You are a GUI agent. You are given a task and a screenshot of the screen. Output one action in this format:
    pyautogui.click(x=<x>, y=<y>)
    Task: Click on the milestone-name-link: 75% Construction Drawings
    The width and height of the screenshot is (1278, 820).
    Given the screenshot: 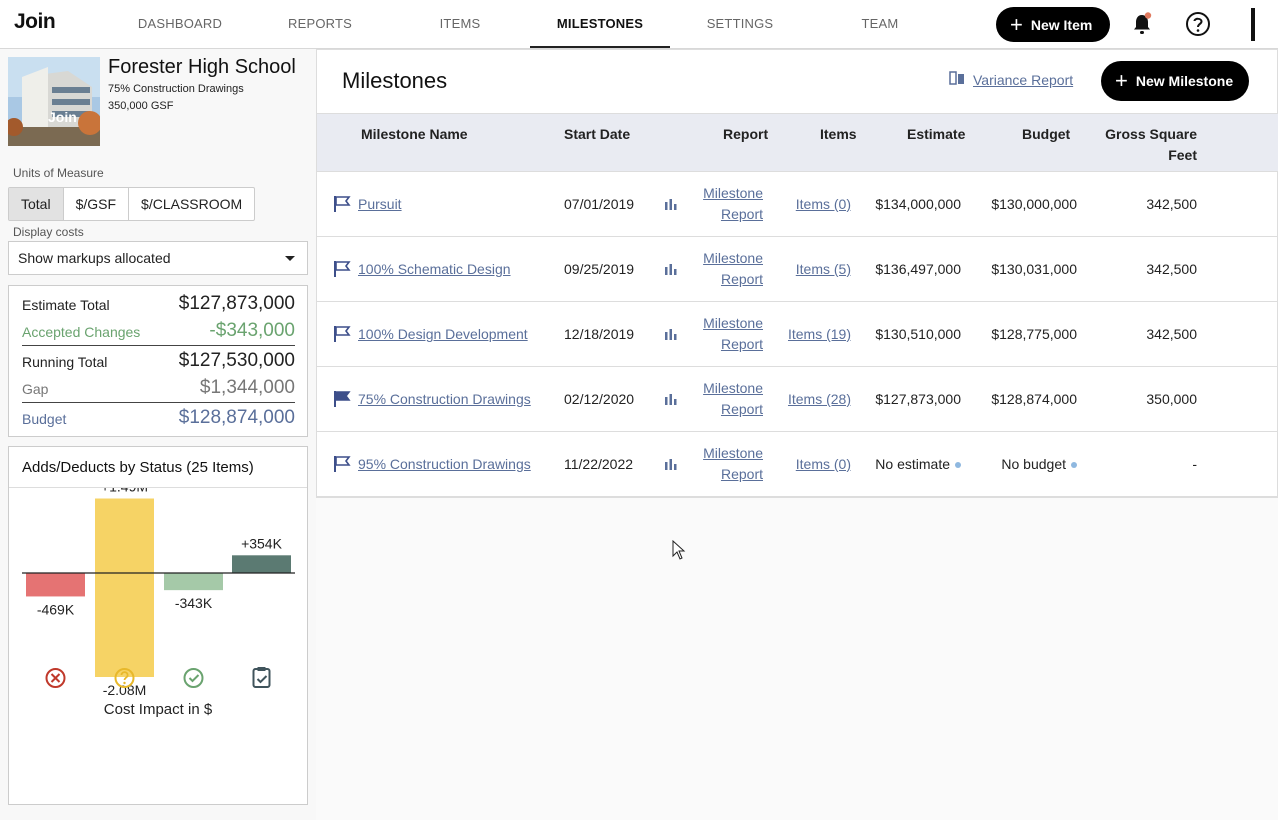 What is the action you would take?
    pyautogui.click(x=444, y=399)
    